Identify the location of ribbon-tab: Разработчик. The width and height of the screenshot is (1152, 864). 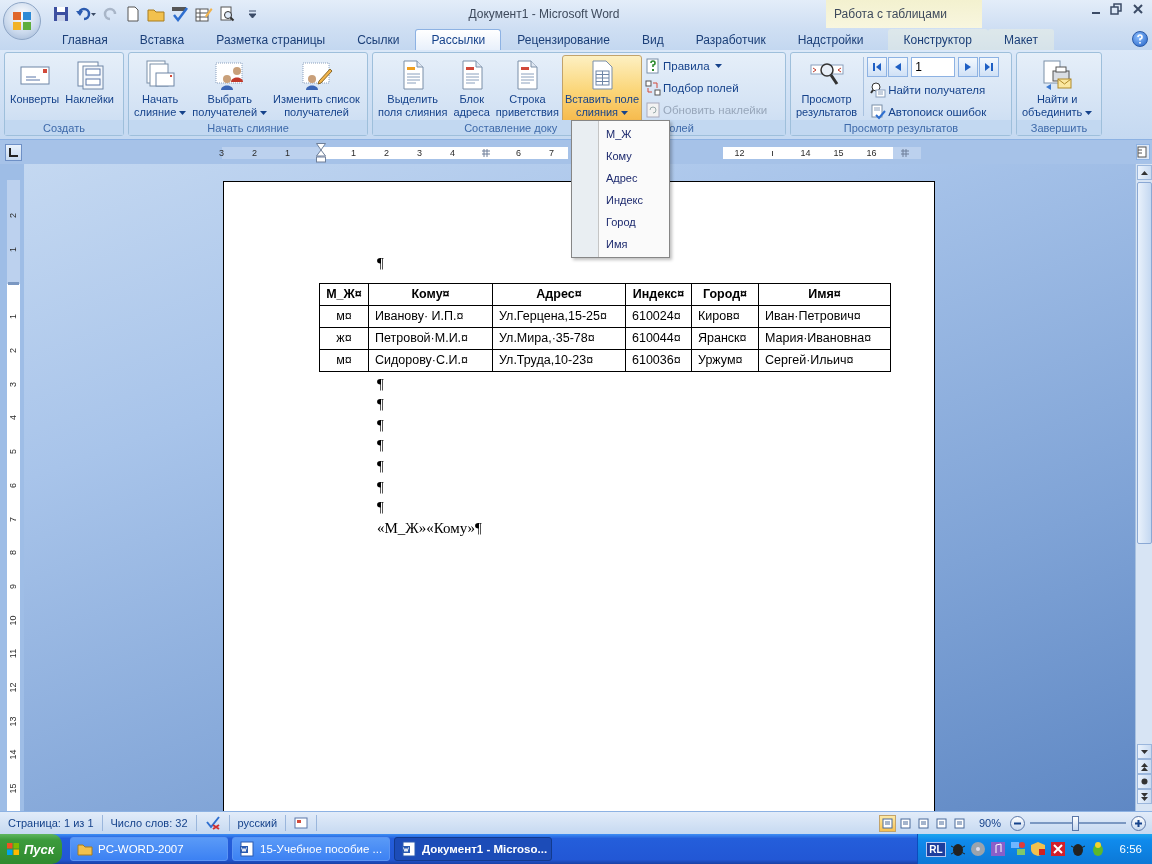
(730, 39).